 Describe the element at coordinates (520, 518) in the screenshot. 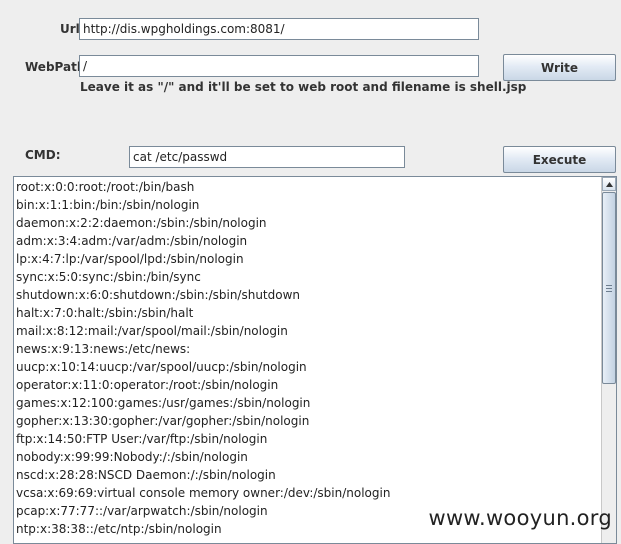

I see `watermark: www.wooyun.org` at that location.